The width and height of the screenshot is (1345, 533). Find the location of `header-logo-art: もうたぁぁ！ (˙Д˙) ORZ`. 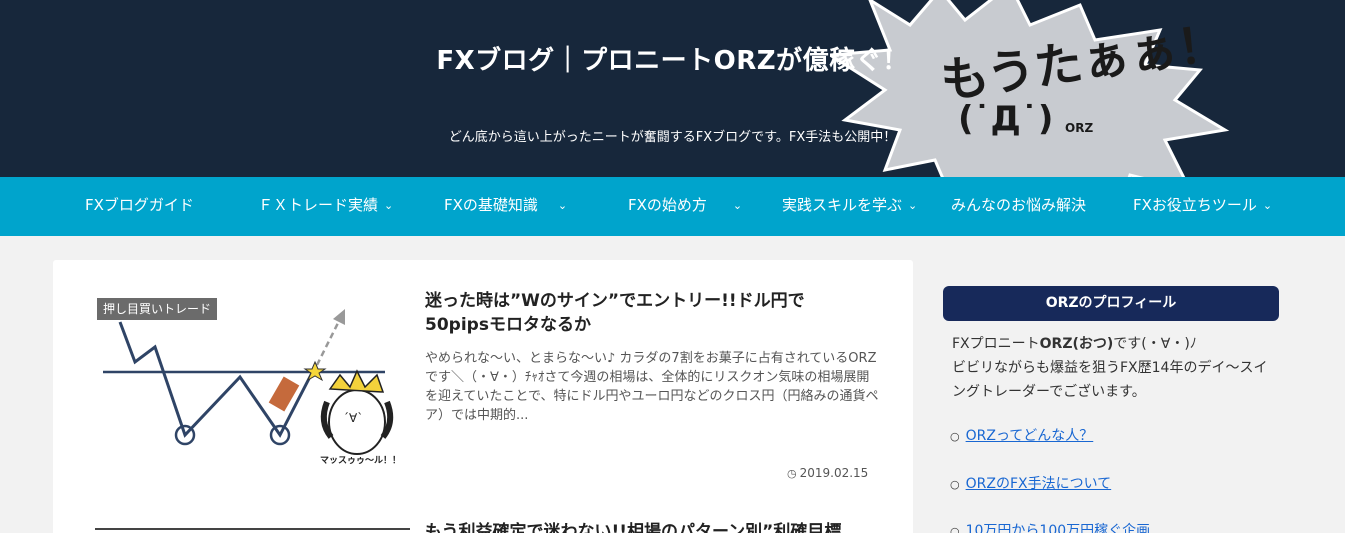

header-logo-art: もうたぁぁ！ (˙Д˙) ORZ is located at coordinates (1030, 88).